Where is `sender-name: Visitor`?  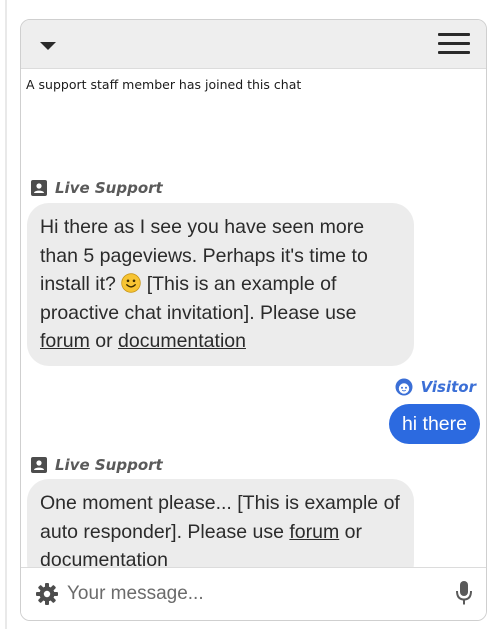 sender-name: Visitor is located at coordinates (448, 387).